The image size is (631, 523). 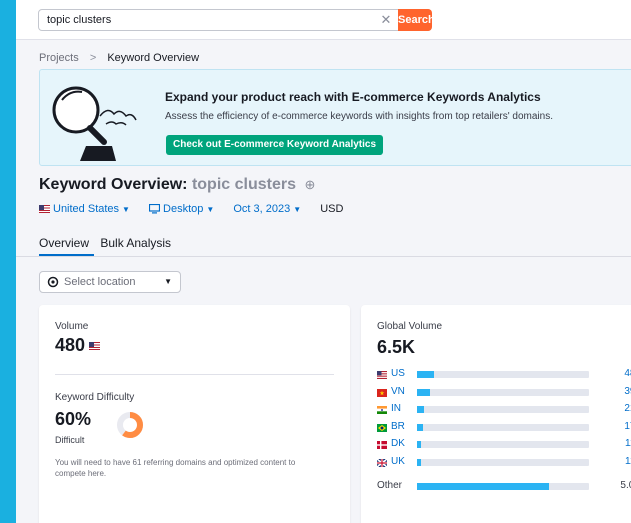 I want to click on ecommerce-analytics-button: Check out E-commerce Keyword Analytics, so click(x=275, y=145).